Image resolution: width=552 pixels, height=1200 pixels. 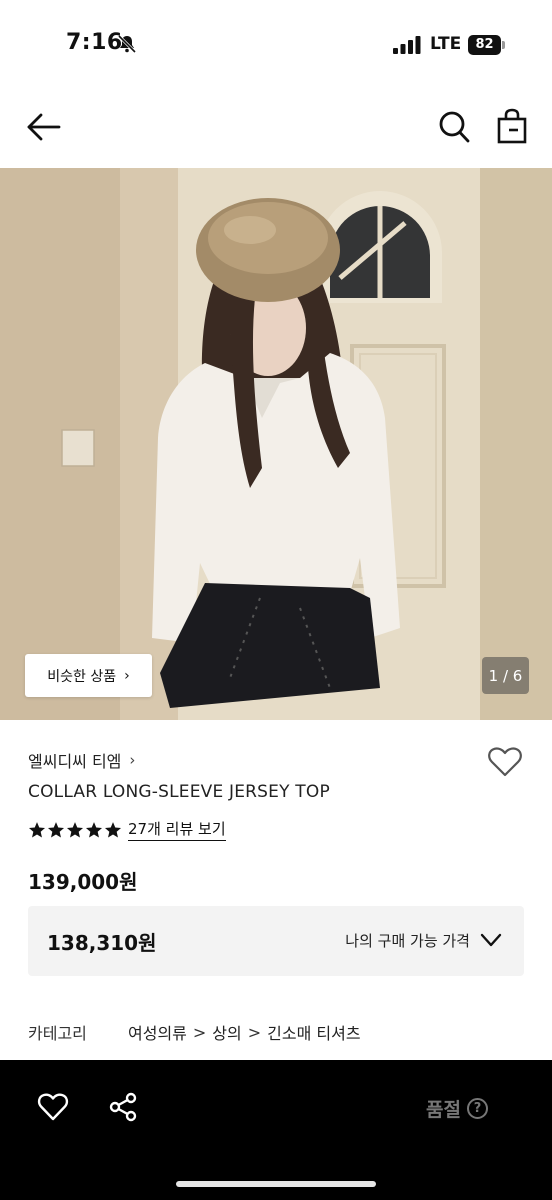 What do you see at coordinates (276, 129) in the screenshot?
I see `nav-bar` at bounding box center [276, 129].